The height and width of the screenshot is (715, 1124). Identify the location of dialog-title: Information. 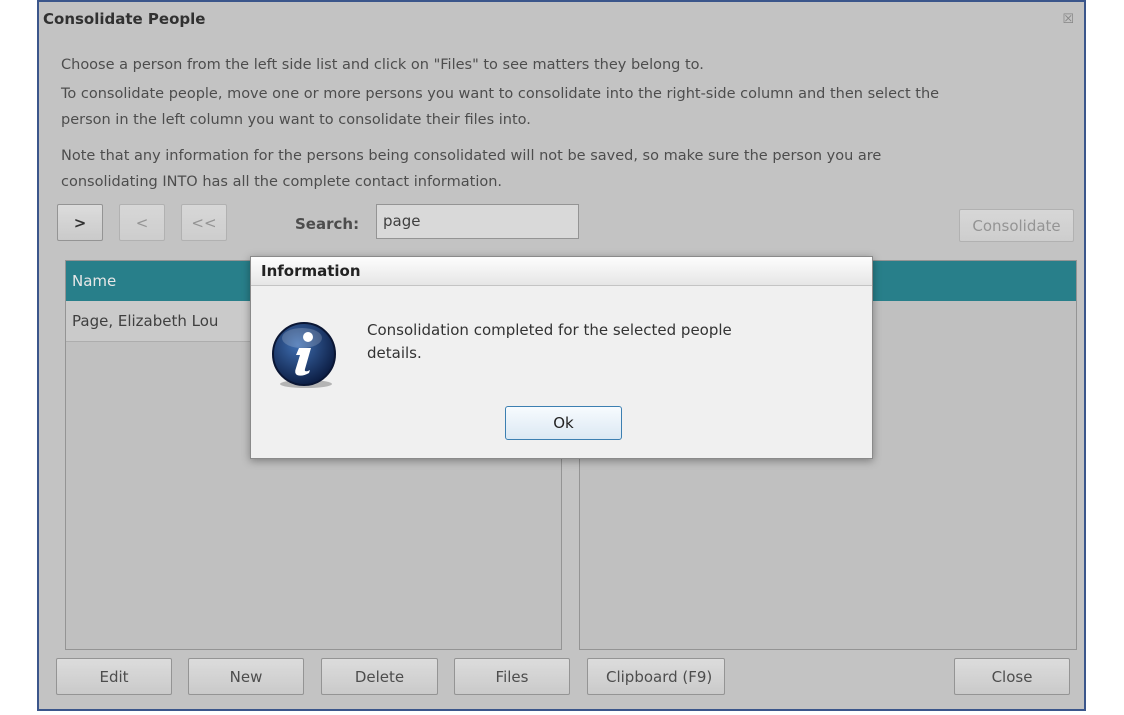
(561, 271).